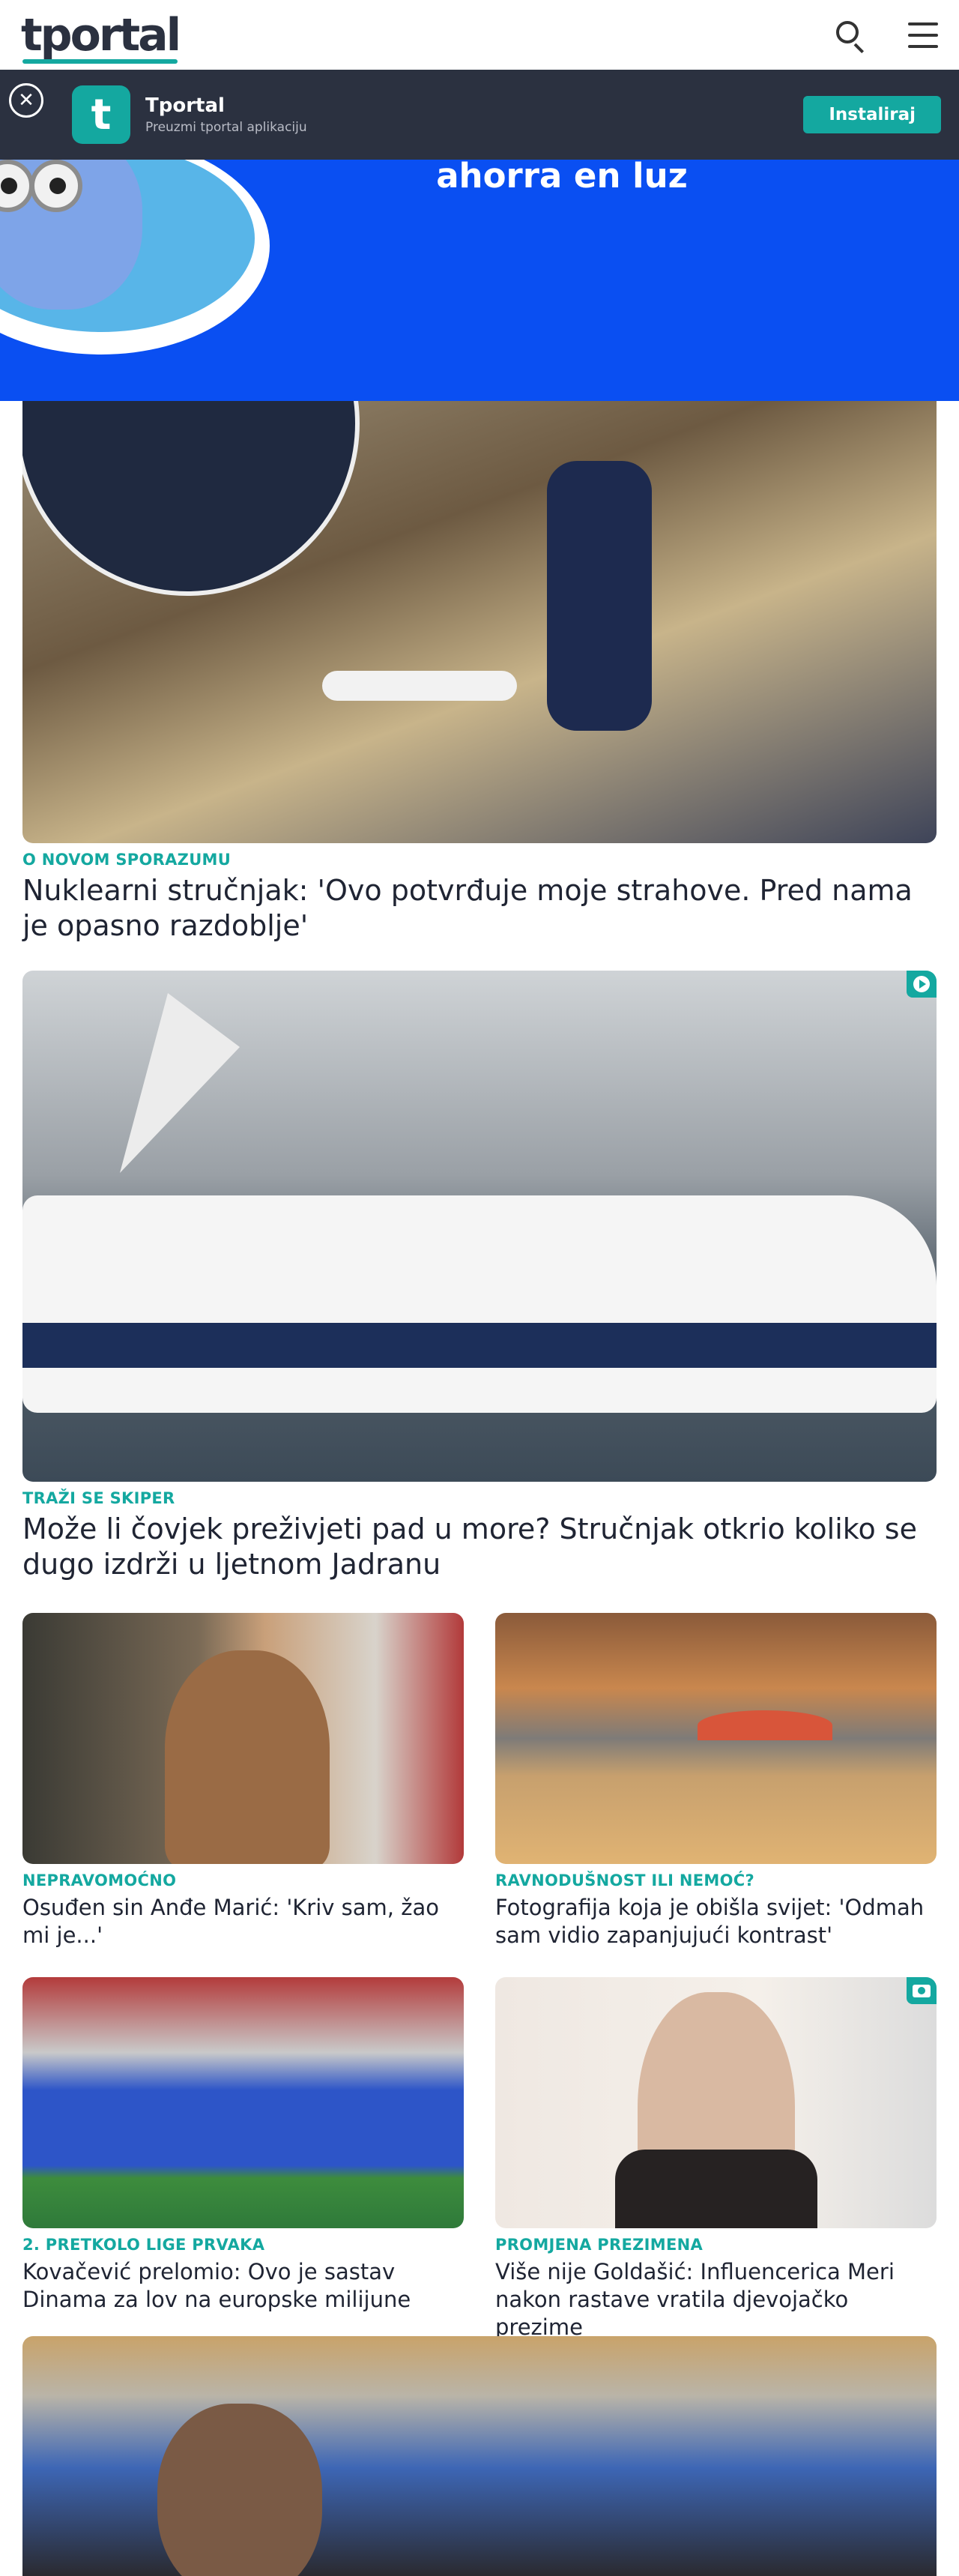 The width and height of the screenshot is (959, 2576). I want to click on gallery-badge, so click(922, 1991).